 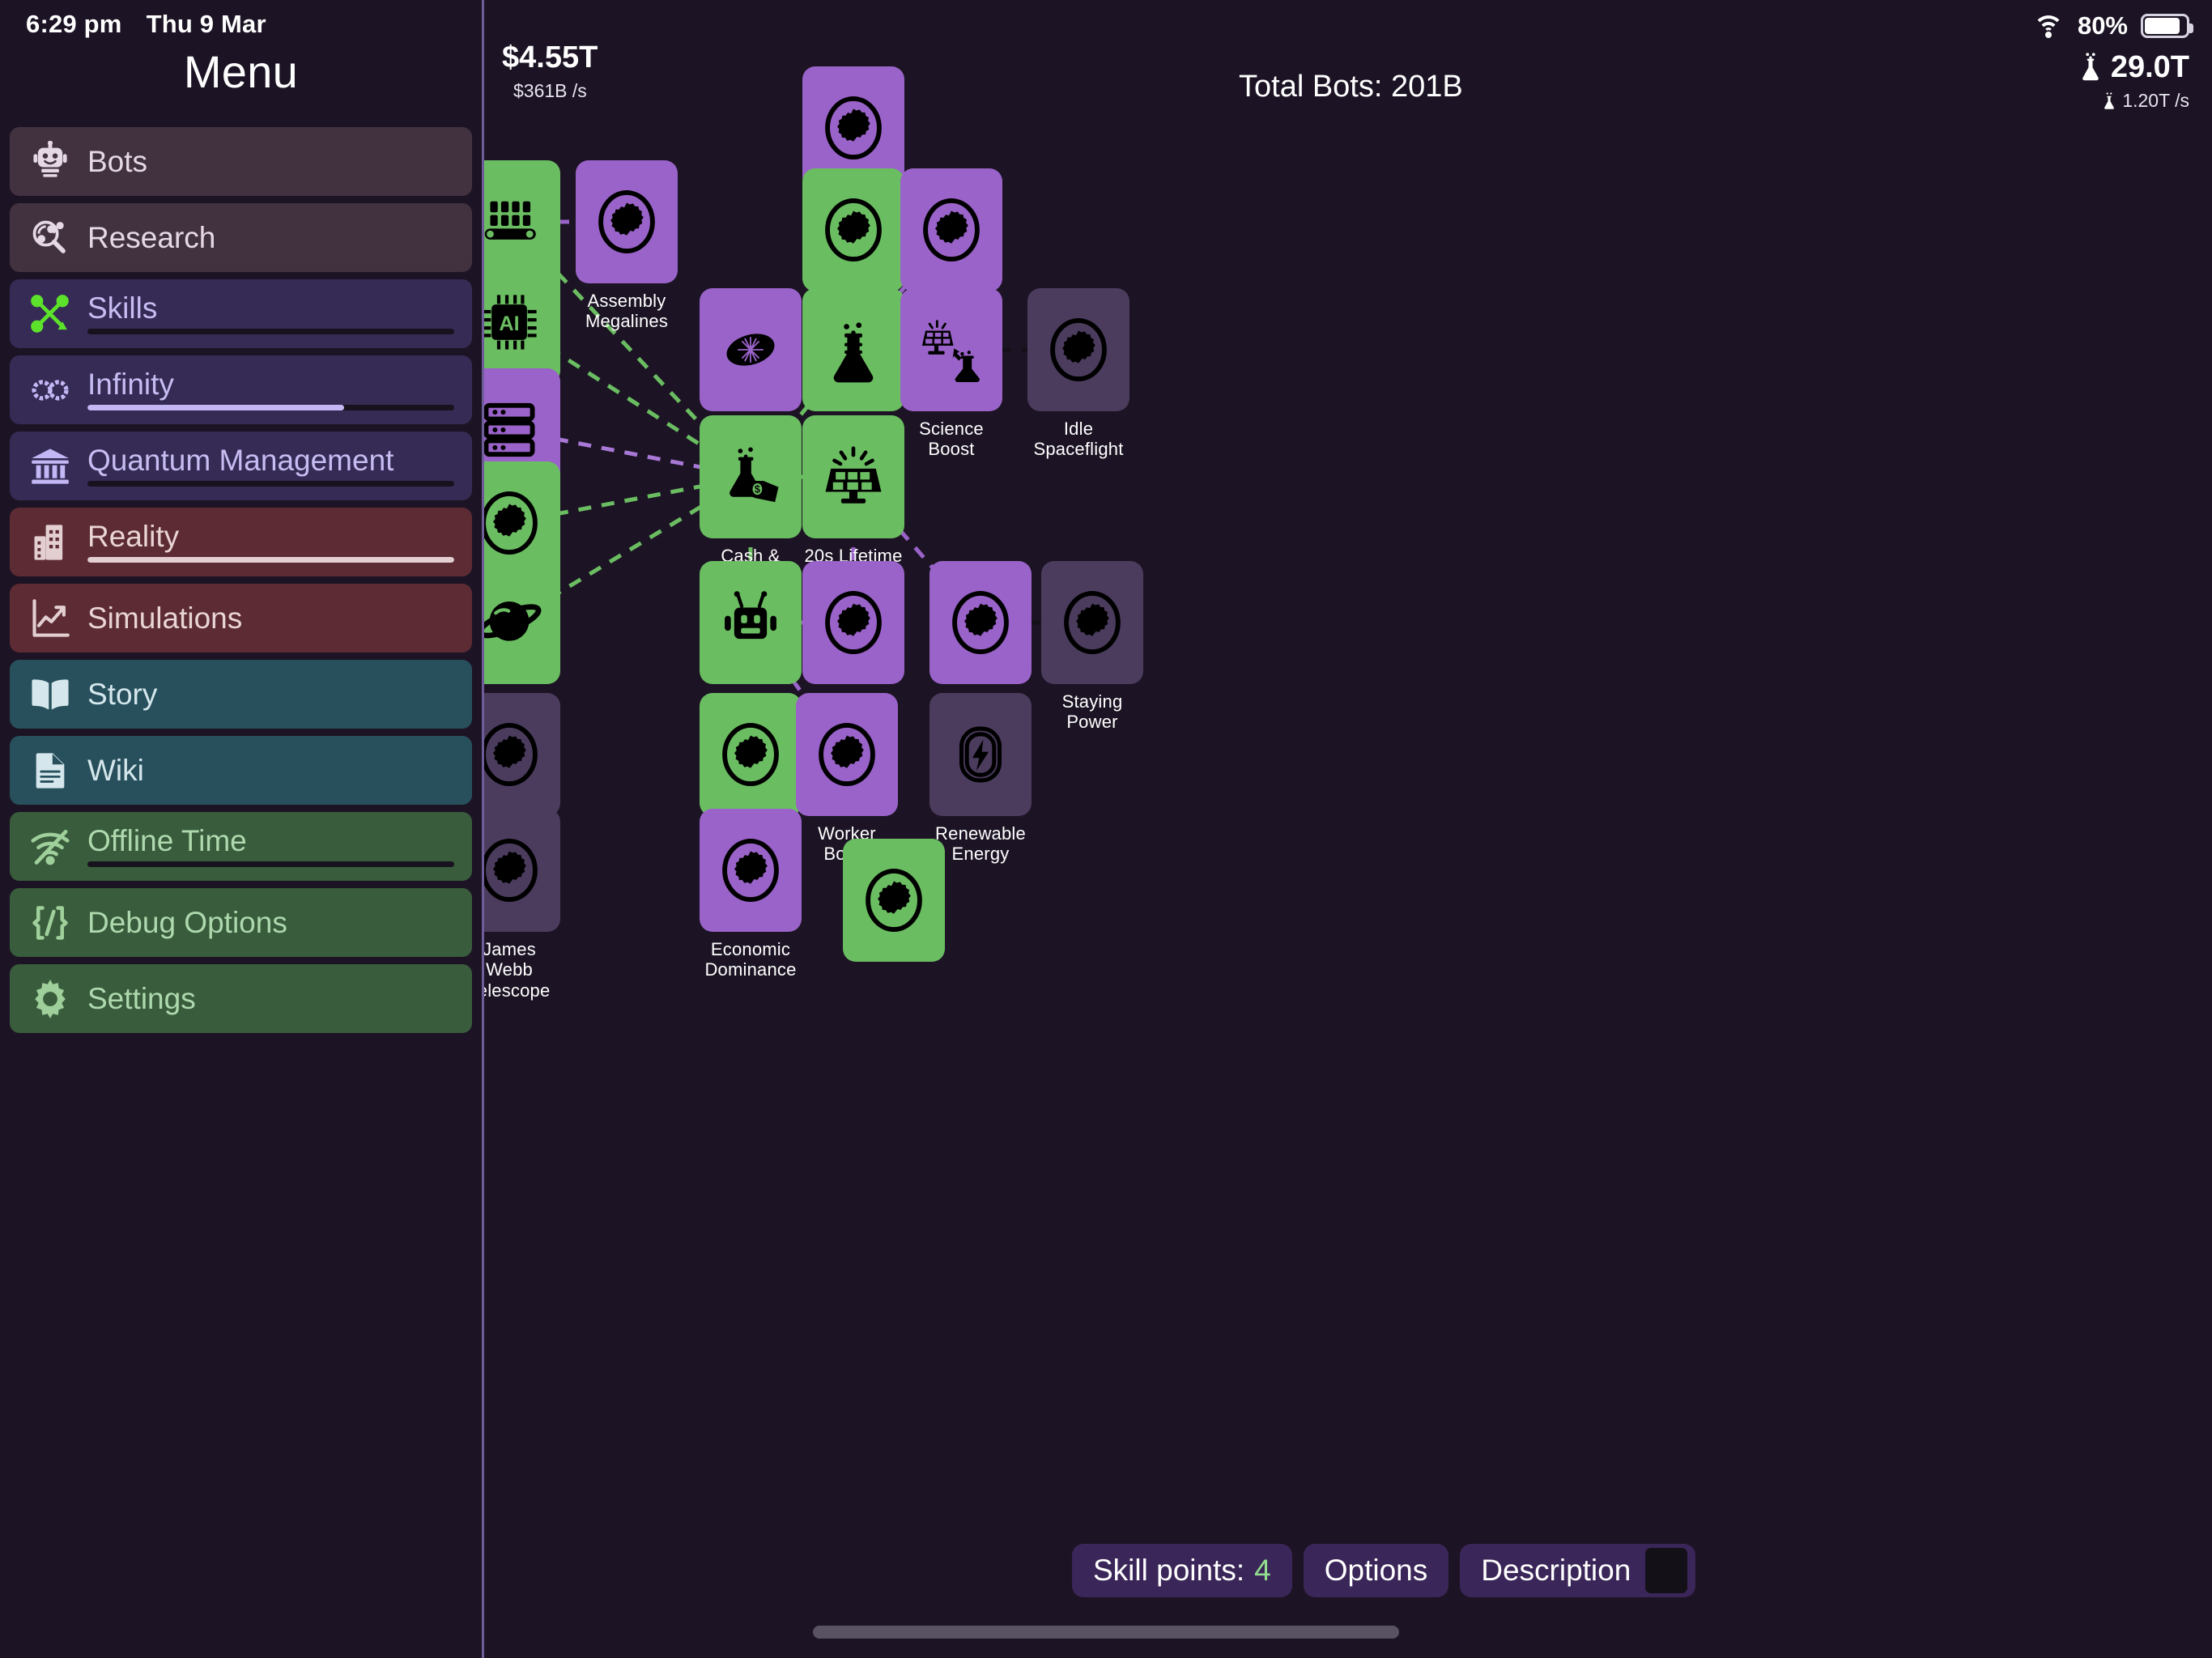 I want to click on sidebar-item-bots: Bots, so click(x=241, y=161).